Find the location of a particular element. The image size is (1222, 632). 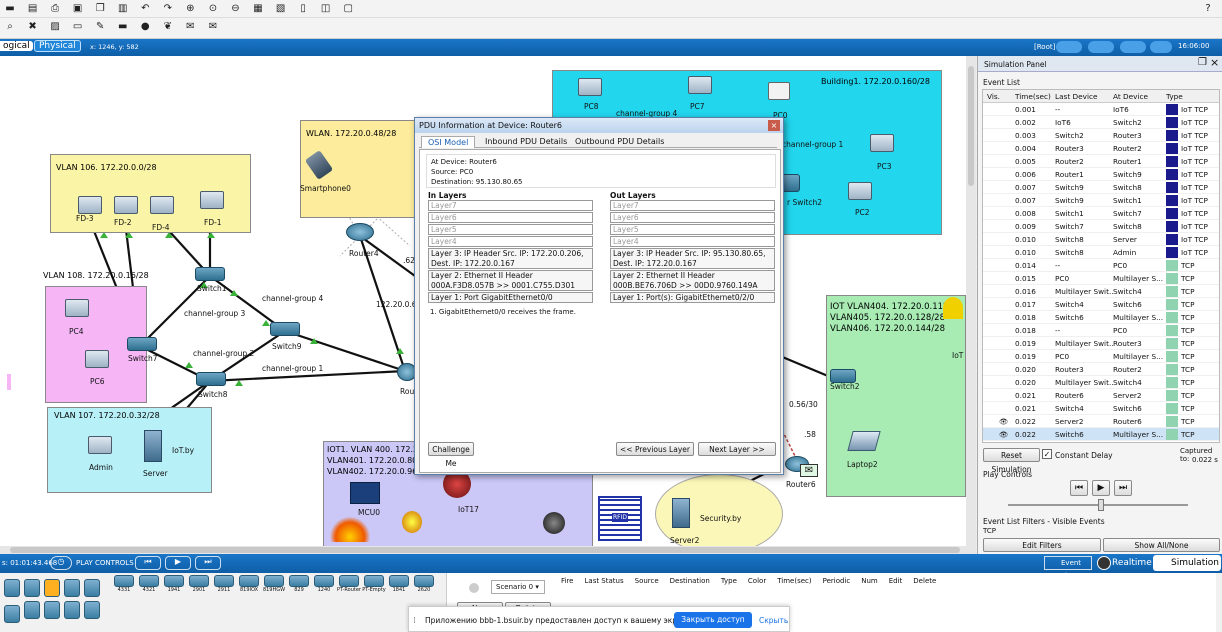

edit-filters-button: Edit Filters is located at coordinates (1042, 545).